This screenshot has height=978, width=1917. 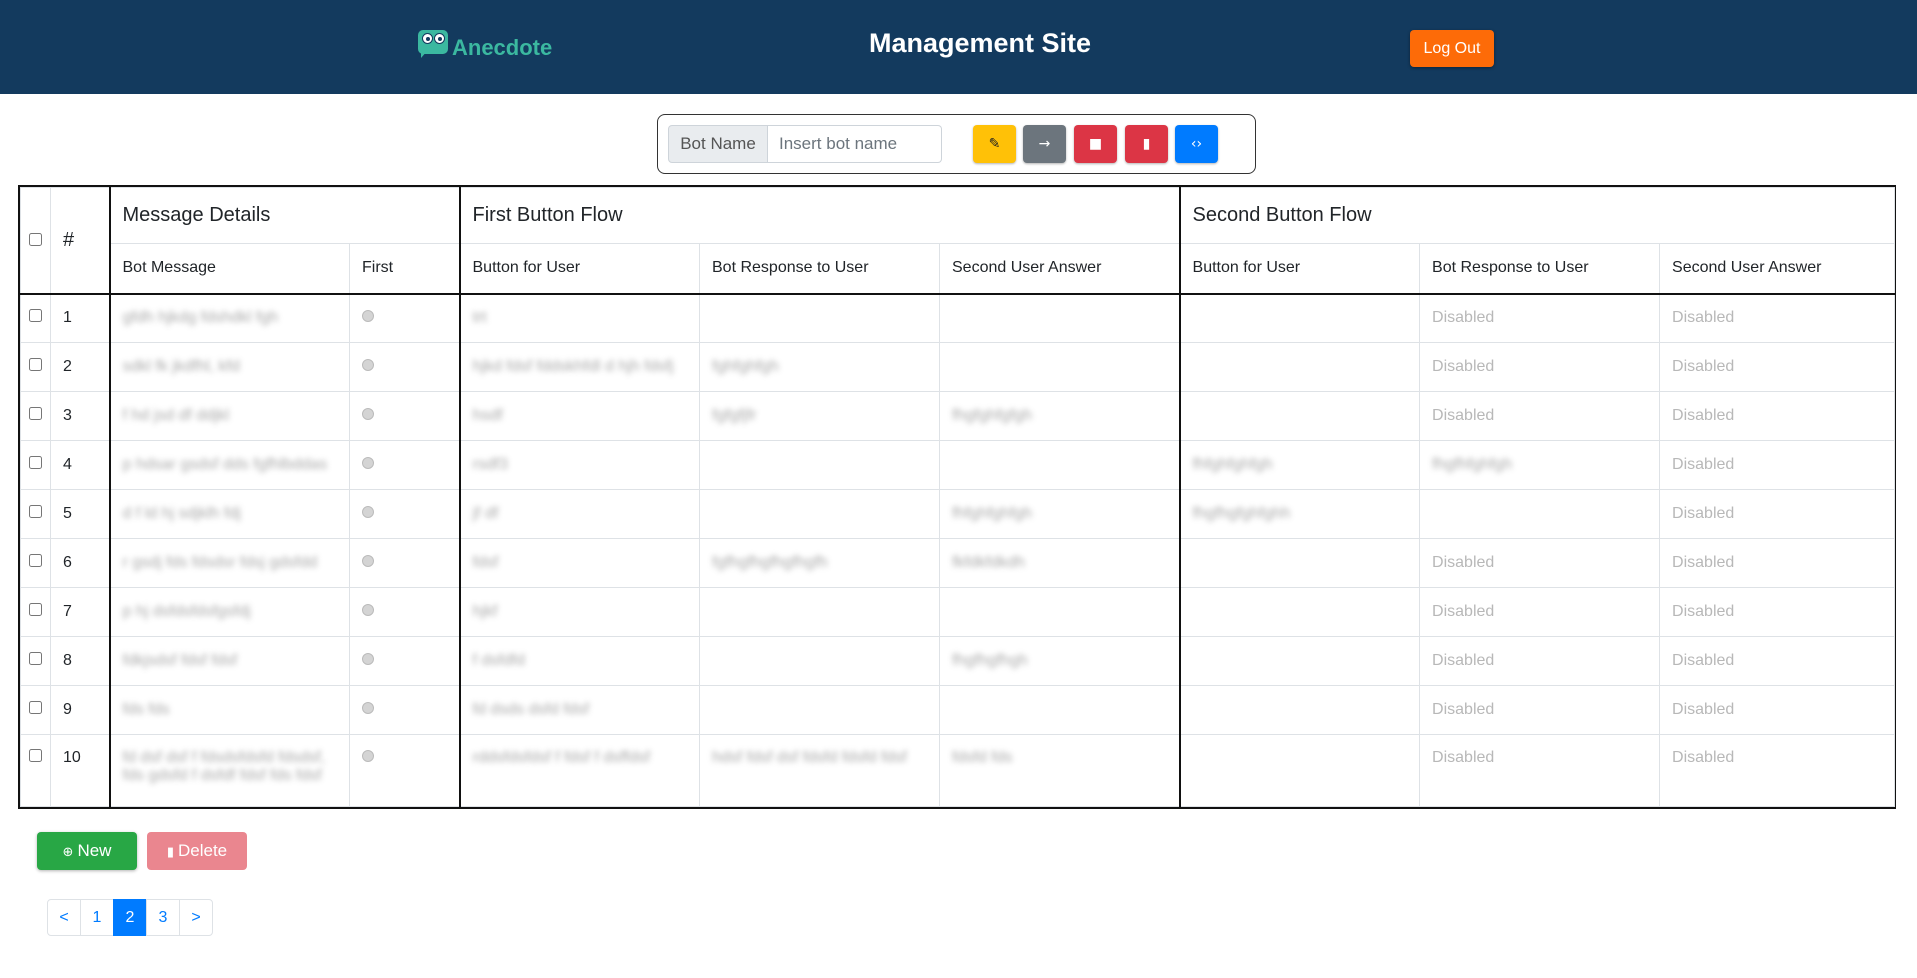 I want to click on cell-r1: fgfgfjfr, so click(x=819, y=416).